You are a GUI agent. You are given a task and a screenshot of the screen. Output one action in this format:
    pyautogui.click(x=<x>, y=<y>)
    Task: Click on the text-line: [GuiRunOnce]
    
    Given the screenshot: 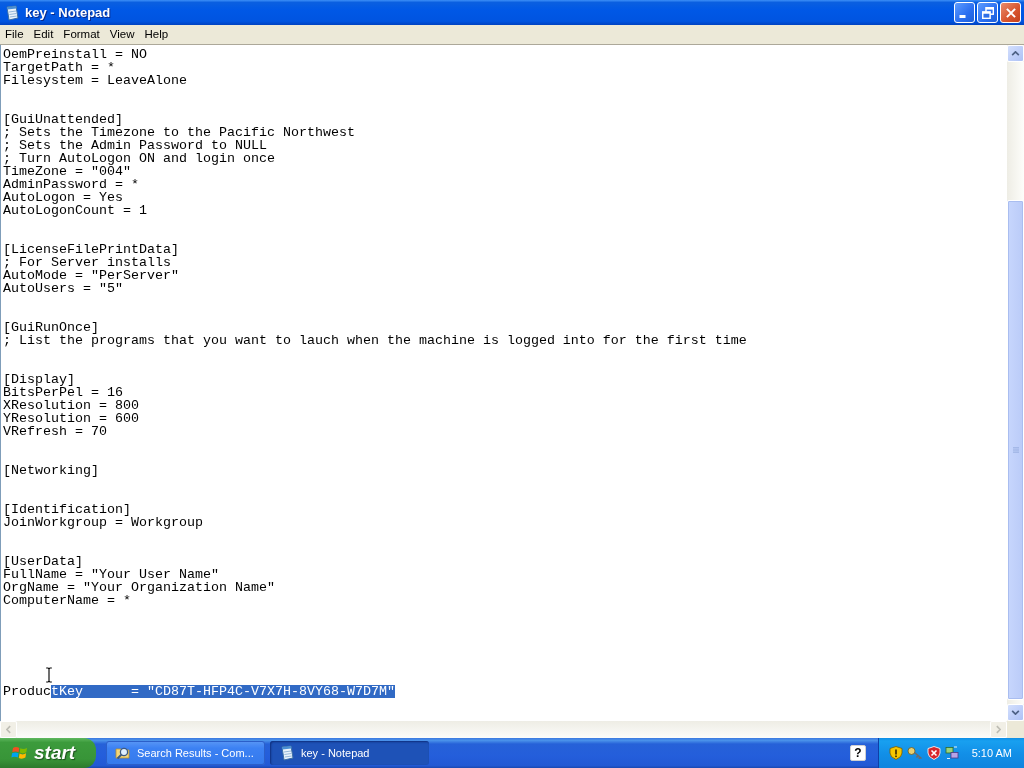 What is the action you would take?
    pyautogui.click(x=51, y=327)
    